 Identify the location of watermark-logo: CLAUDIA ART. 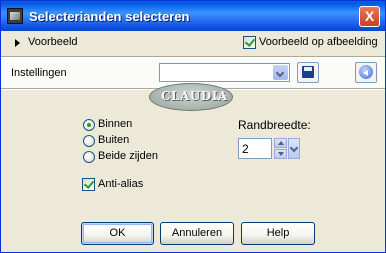
(191, 96).